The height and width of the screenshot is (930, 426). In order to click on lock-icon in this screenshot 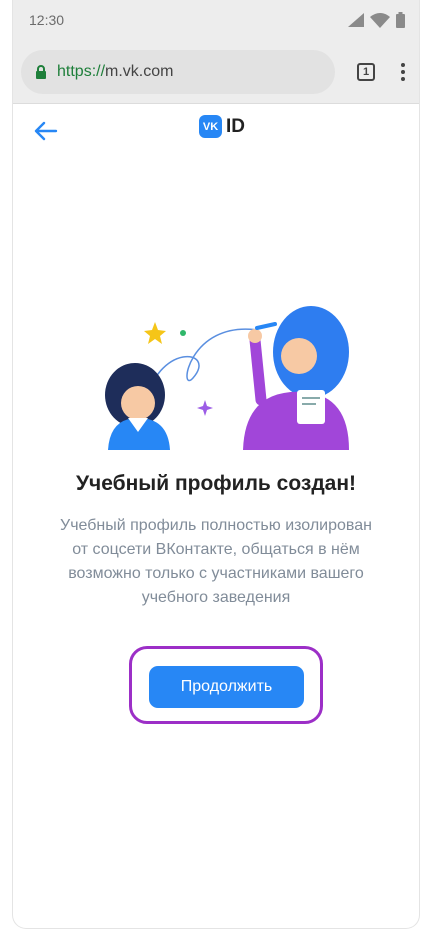, I will do `click(41, 71)`.